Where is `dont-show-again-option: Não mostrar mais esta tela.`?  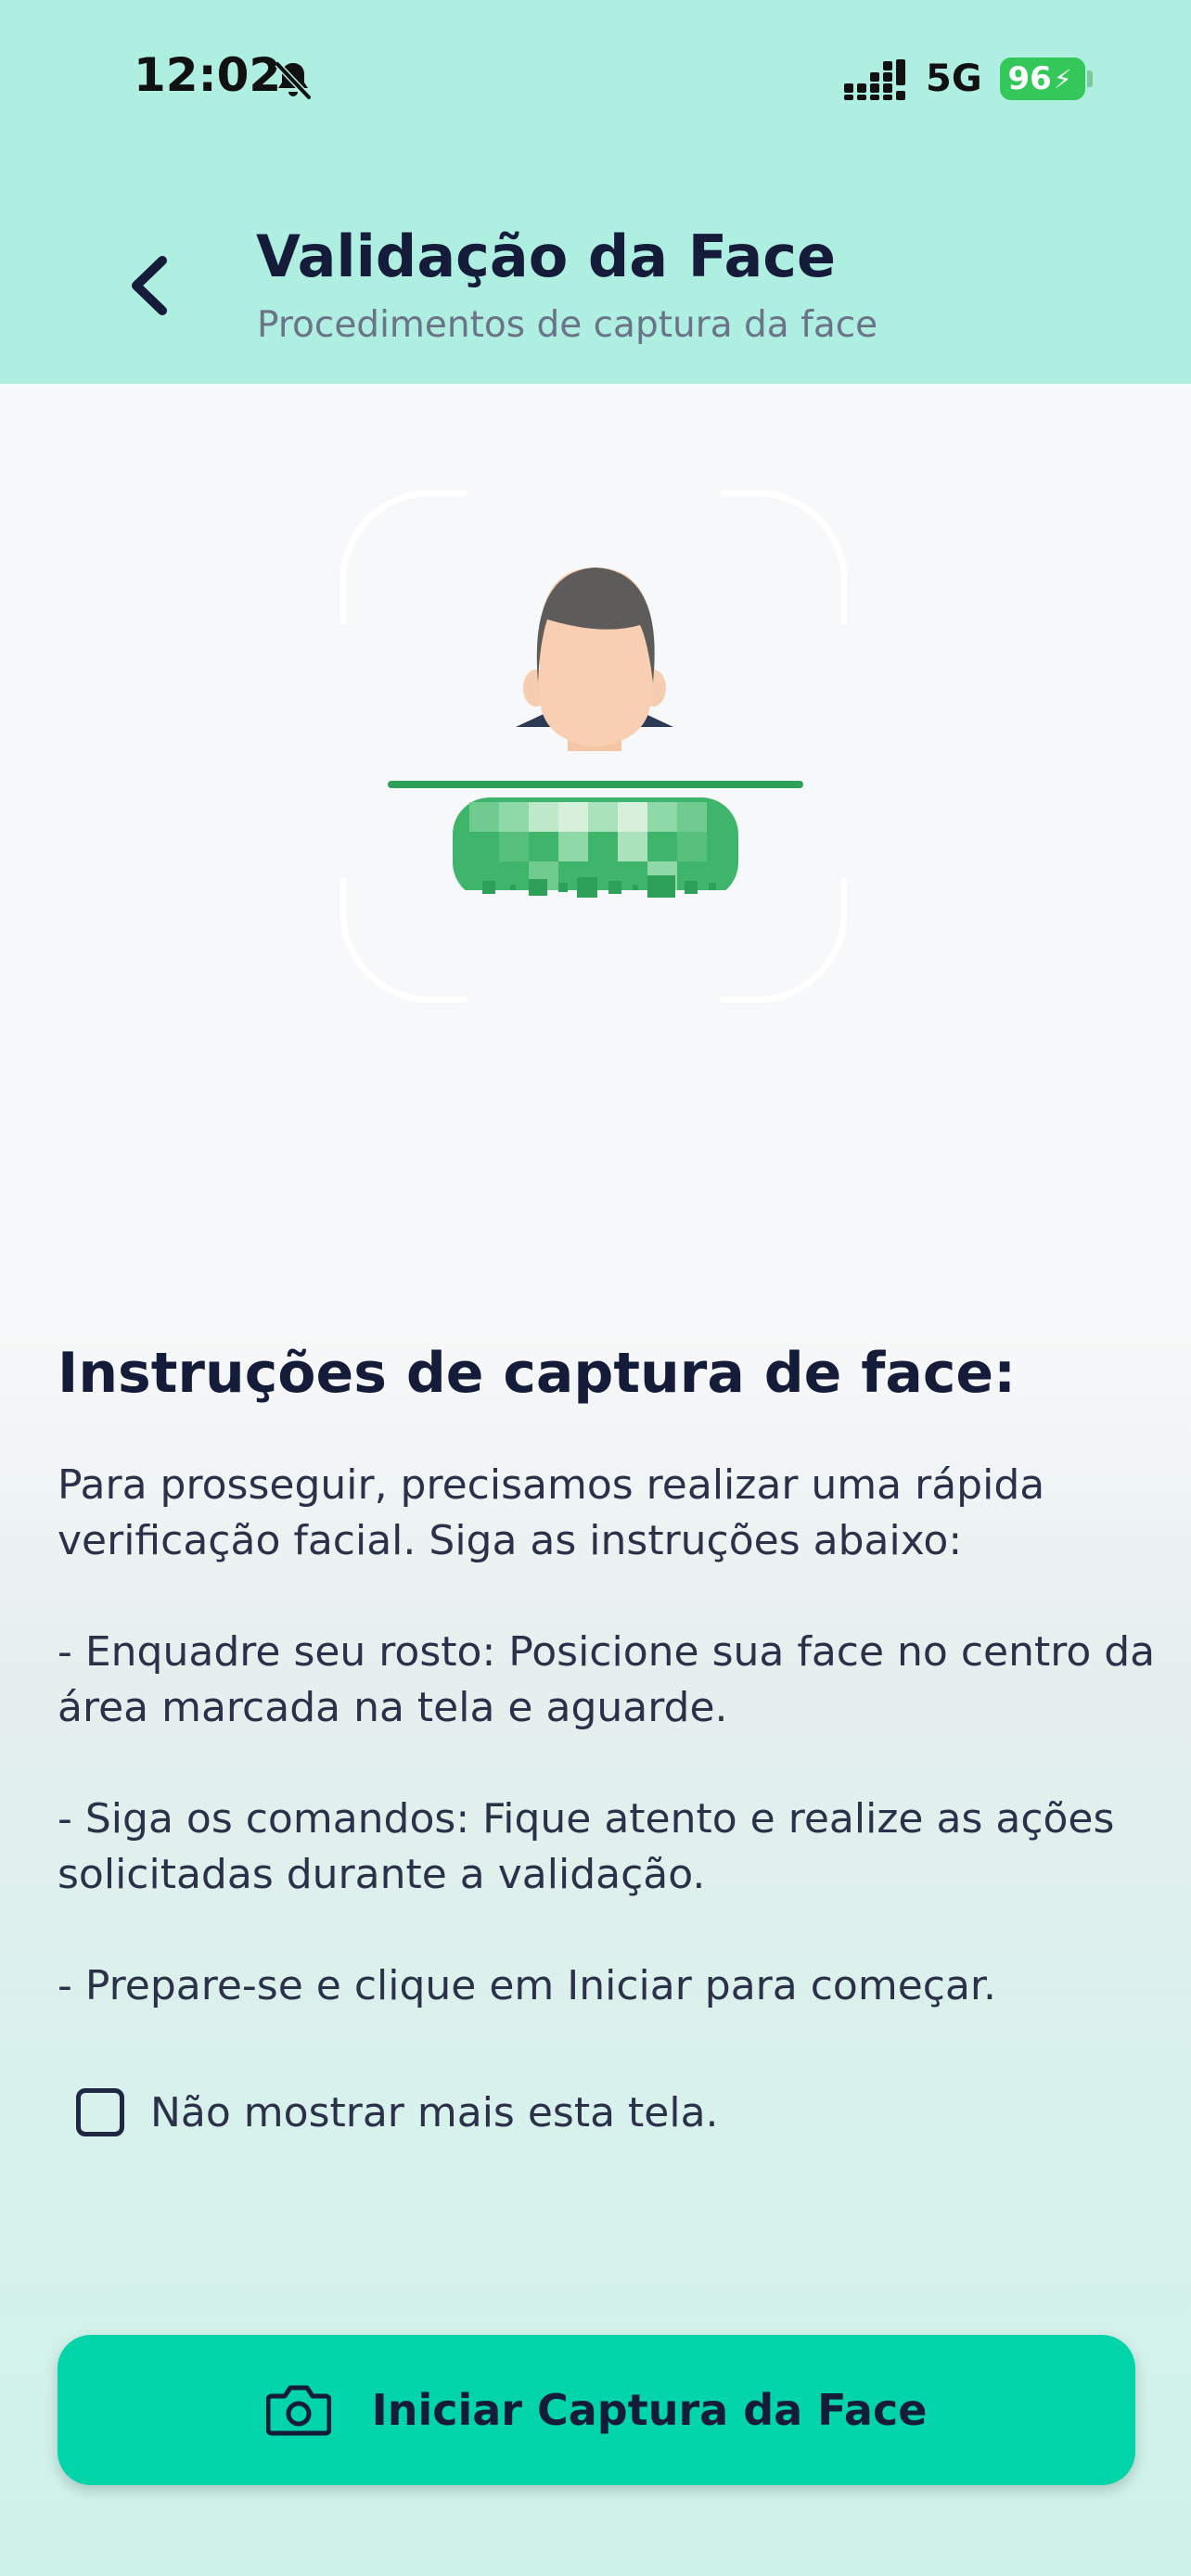 dont-show-again-option: Não mostrar mais esta tela. is located at coordinates (398, 2112).